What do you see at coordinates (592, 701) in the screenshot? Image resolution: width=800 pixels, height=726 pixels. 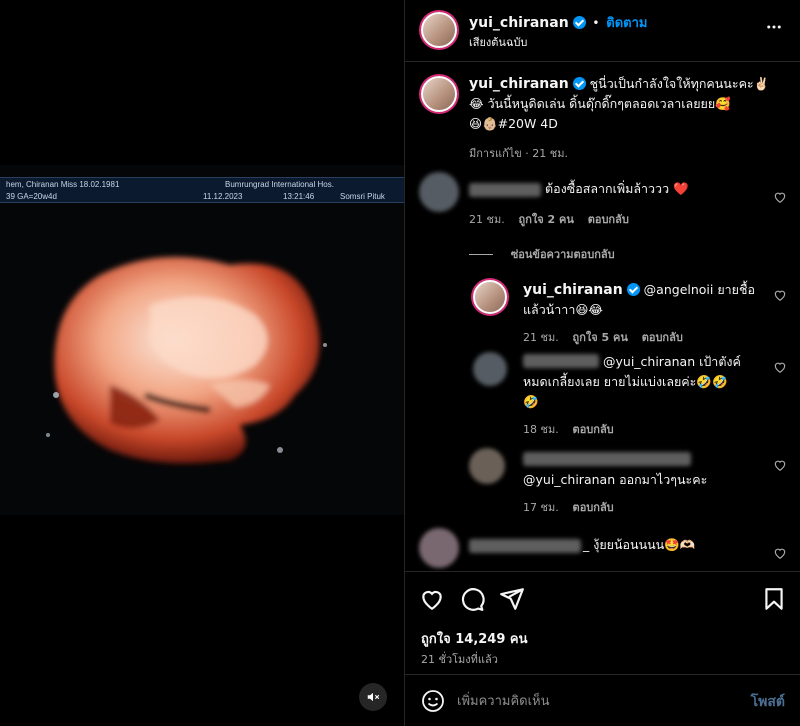 I see `comment-input` at bounding box center [592, 701].